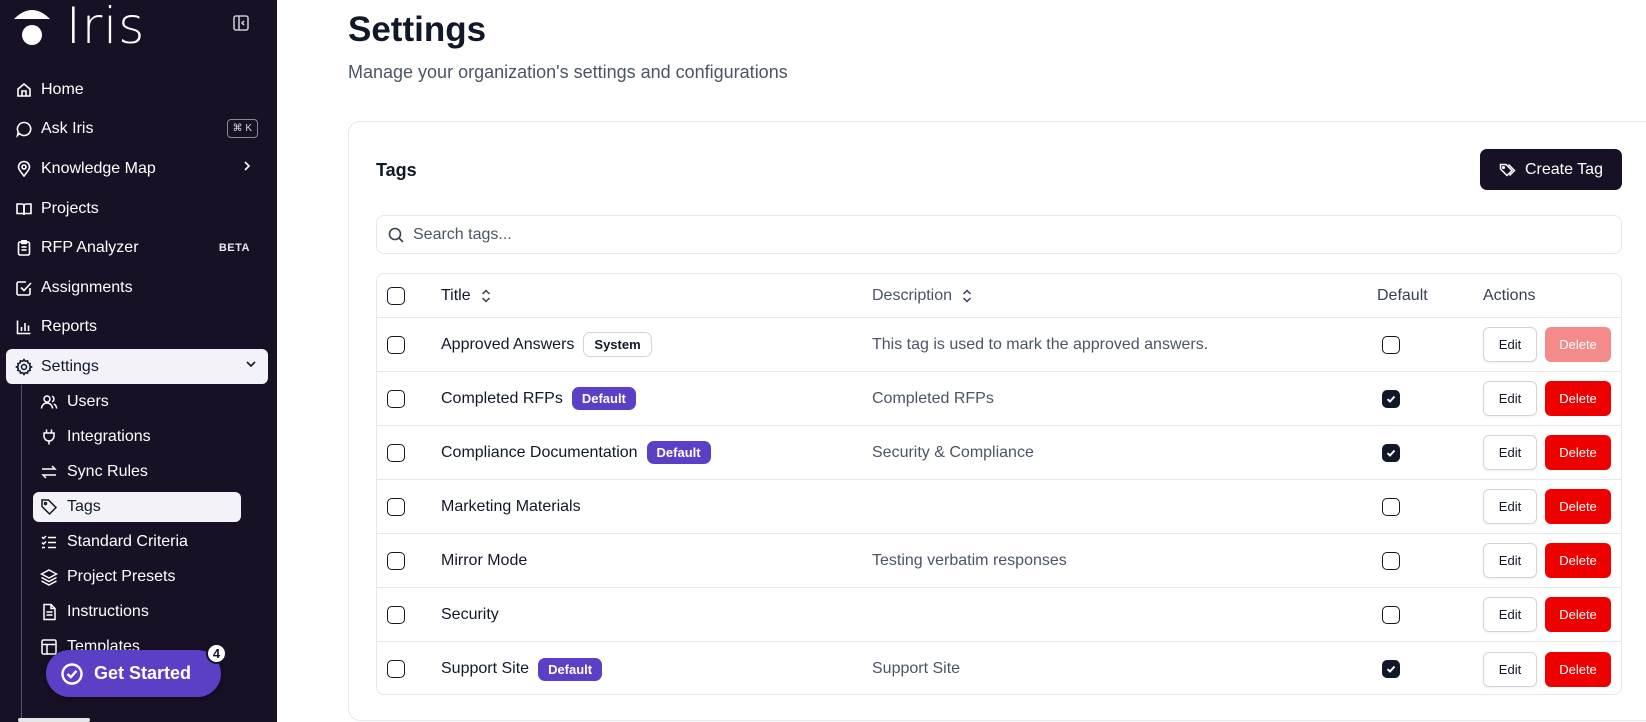  I want to click on logo: Iris, so click(78, 26).